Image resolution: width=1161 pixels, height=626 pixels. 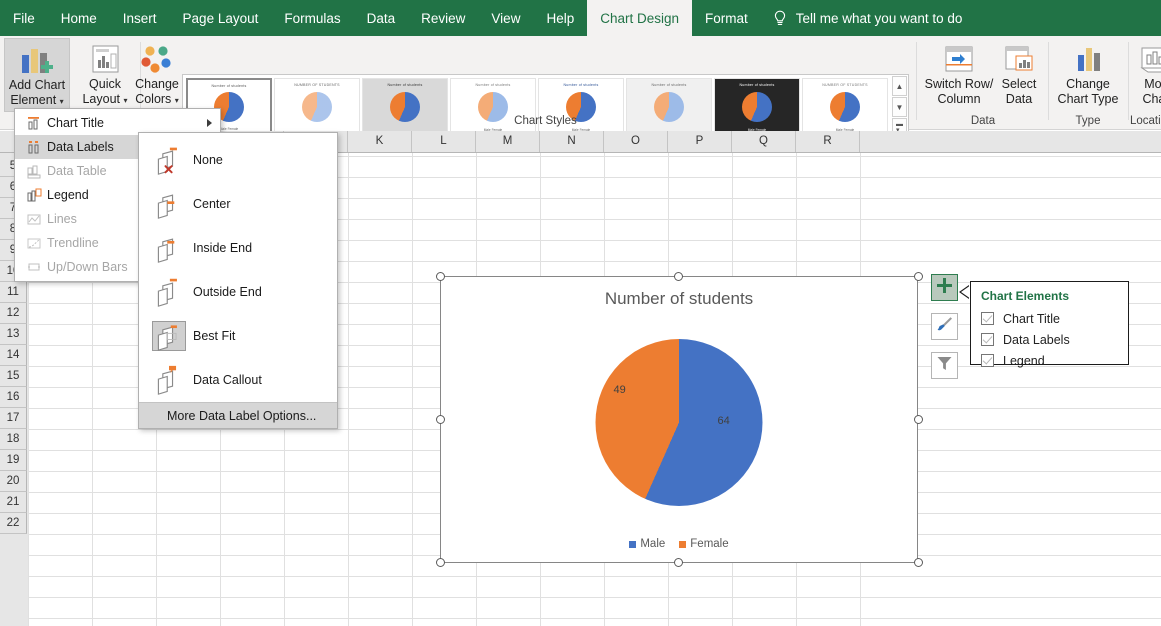 I want to click on checkbox-legend, so click(x=987, y=360).